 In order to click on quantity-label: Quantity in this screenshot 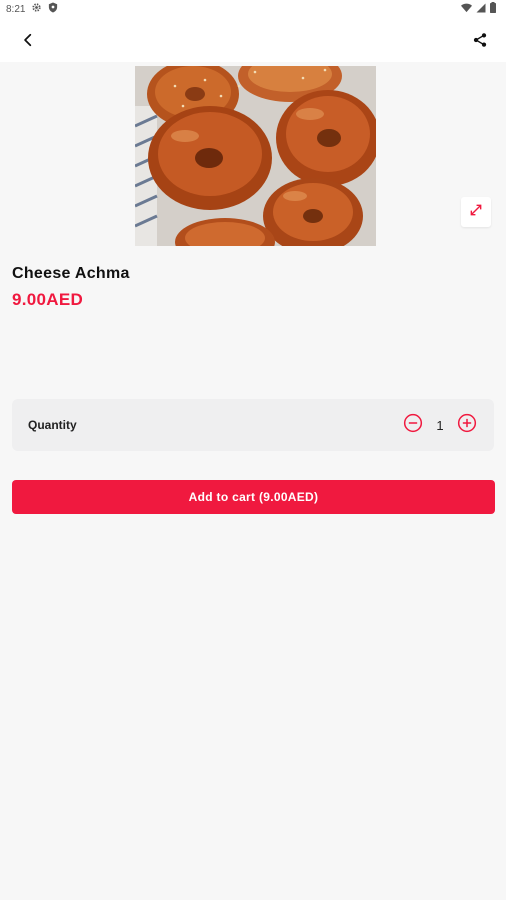, I will do `click(52, 425)`.